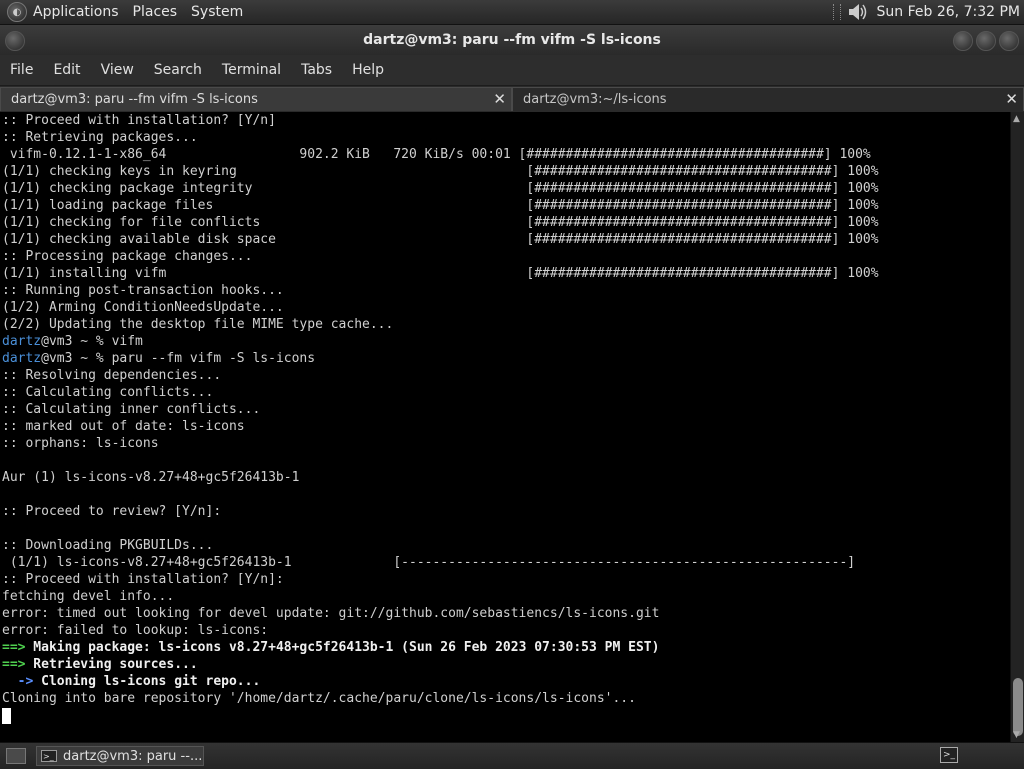 This screenshot has width=1024, height=769. I want to click on minimize-icon, so click(963, 41).